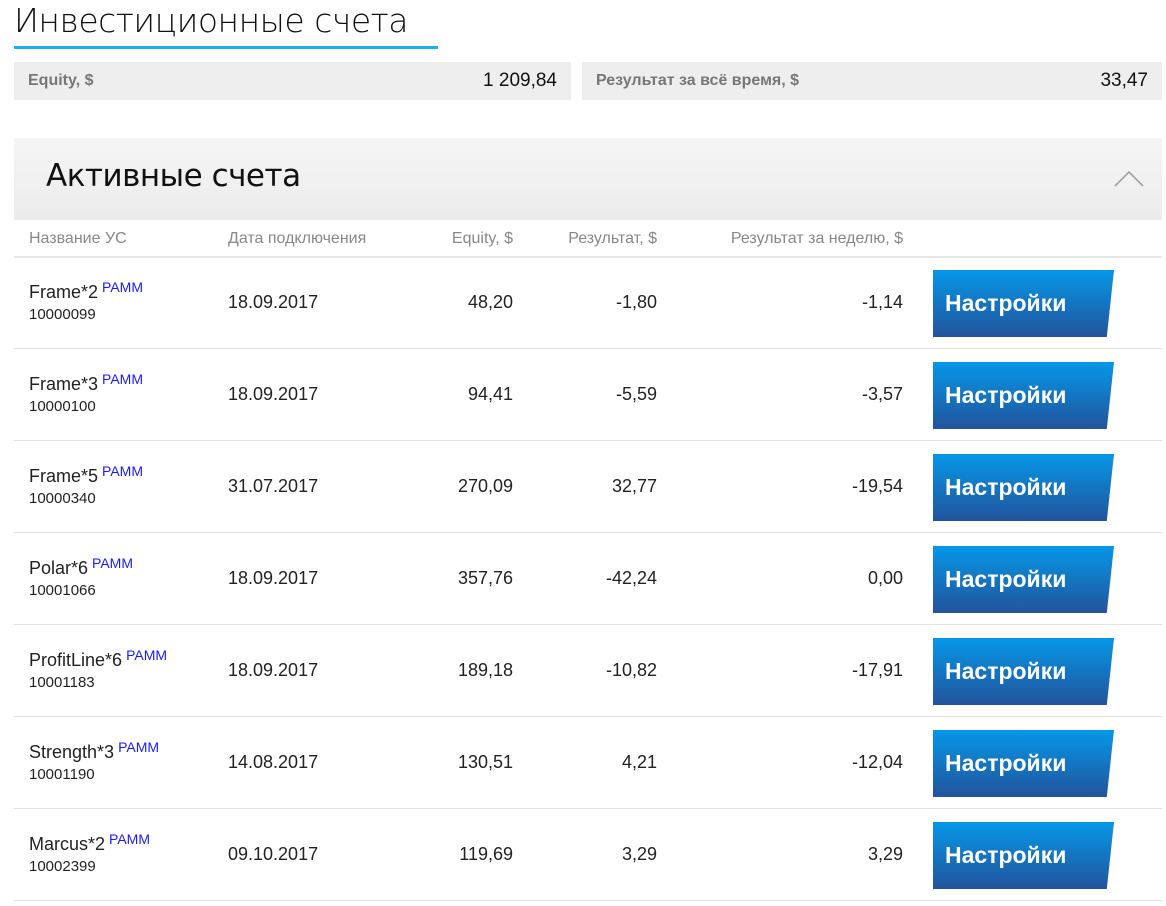 The image size is (1166, 906). What do you see at coordinates (698, 80) in the screenshot?
I see `result-label: Результат за всё время, $` at bounding box center [698, 80].